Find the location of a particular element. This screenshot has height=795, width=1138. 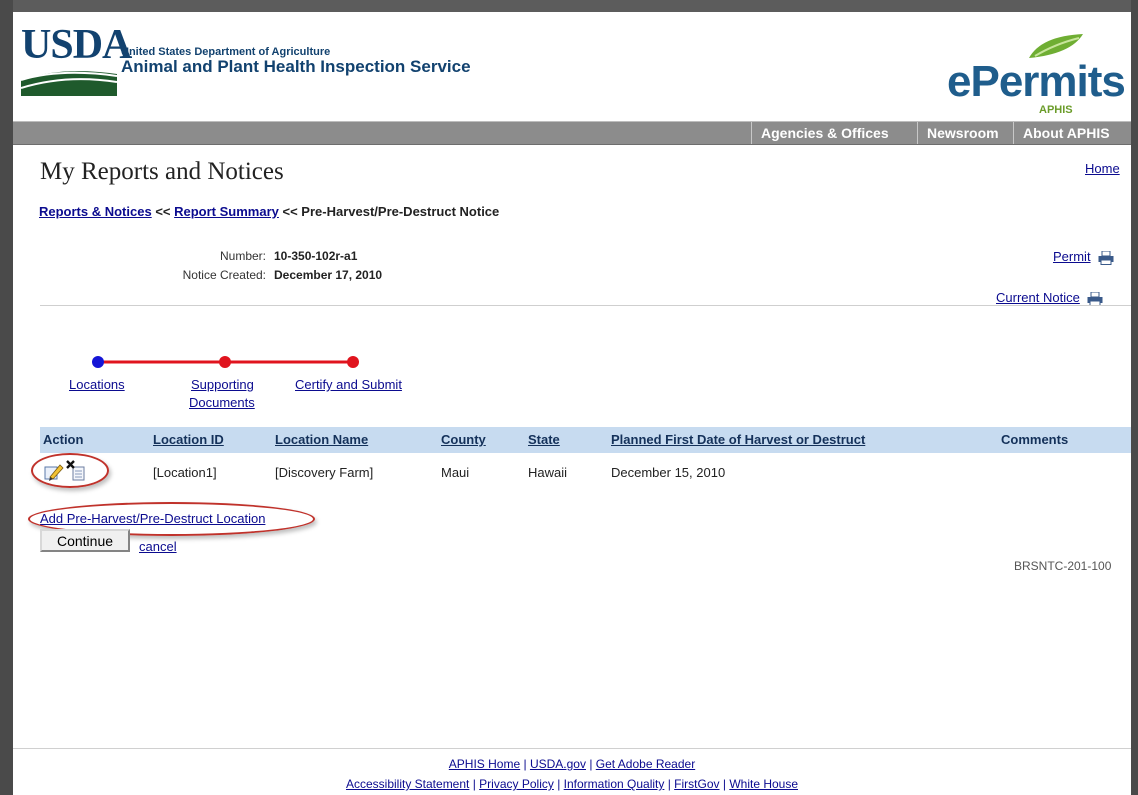

current-notice-print: Current Notice is located at coordinates (1049, 298).